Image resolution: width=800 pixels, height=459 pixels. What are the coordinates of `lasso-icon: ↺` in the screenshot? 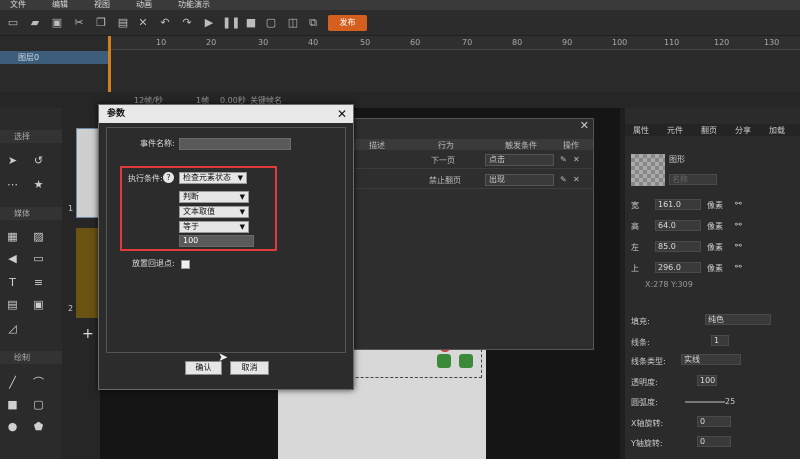 It's located at (38, 160).